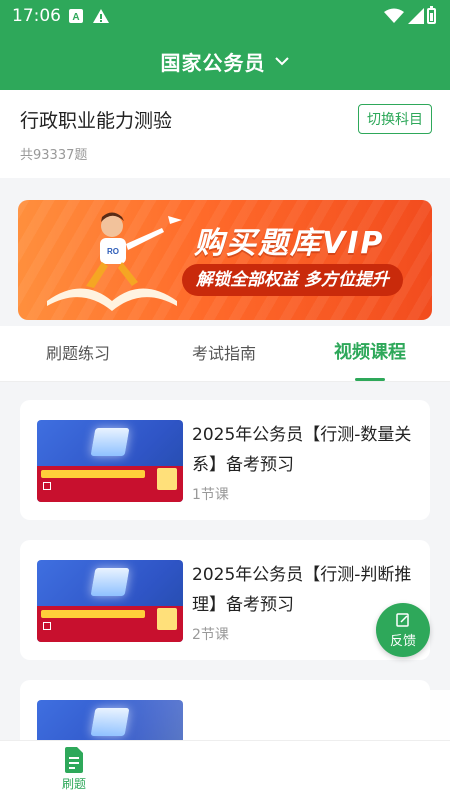  What do you see at coordinates (96, 121) in the screenshot?
I see `subject-name: 行政职业能力测验` at bounding box center [96, 121].